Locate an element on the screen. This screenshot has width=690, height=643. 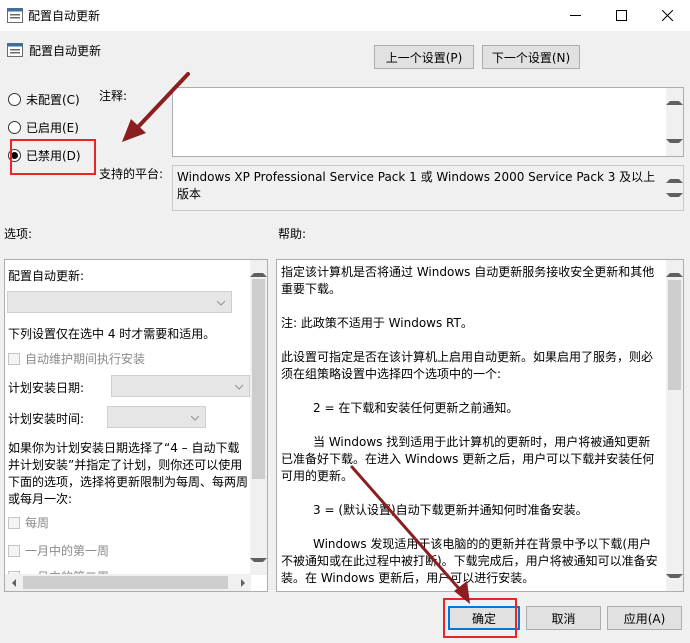
checkbox-label: 自动维护期间执行安装 is located at coordinates (85, 359).